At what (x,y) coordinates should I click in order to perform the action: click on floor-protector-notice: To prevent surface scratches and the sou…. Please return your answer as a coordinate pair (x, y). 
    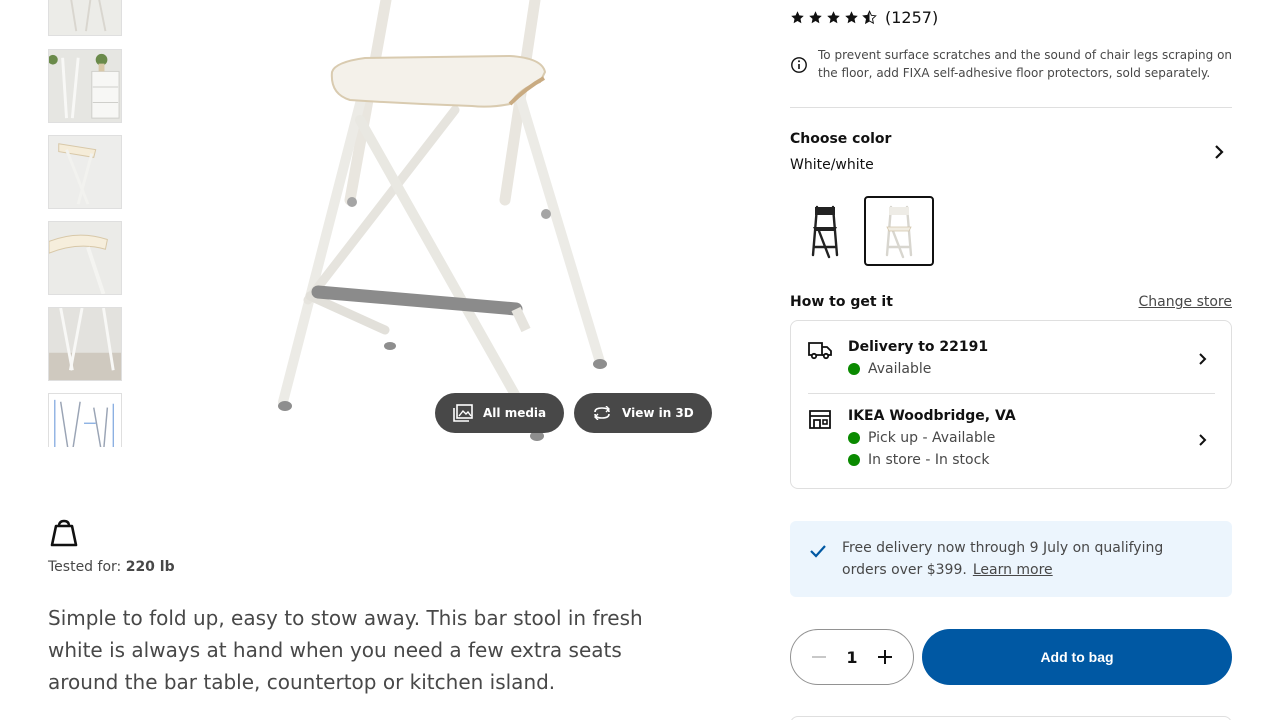
    Looking at the image, I should click on (1011, 64).